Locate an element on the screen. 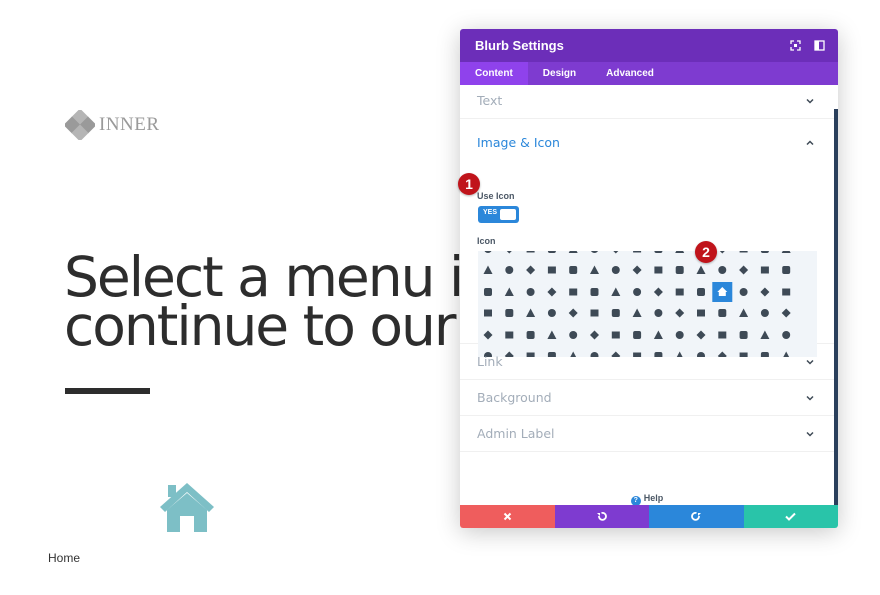 Image resolution: width=880 pixels, height=595 pixels. section-background: Background is located at coordinates (647, 398).